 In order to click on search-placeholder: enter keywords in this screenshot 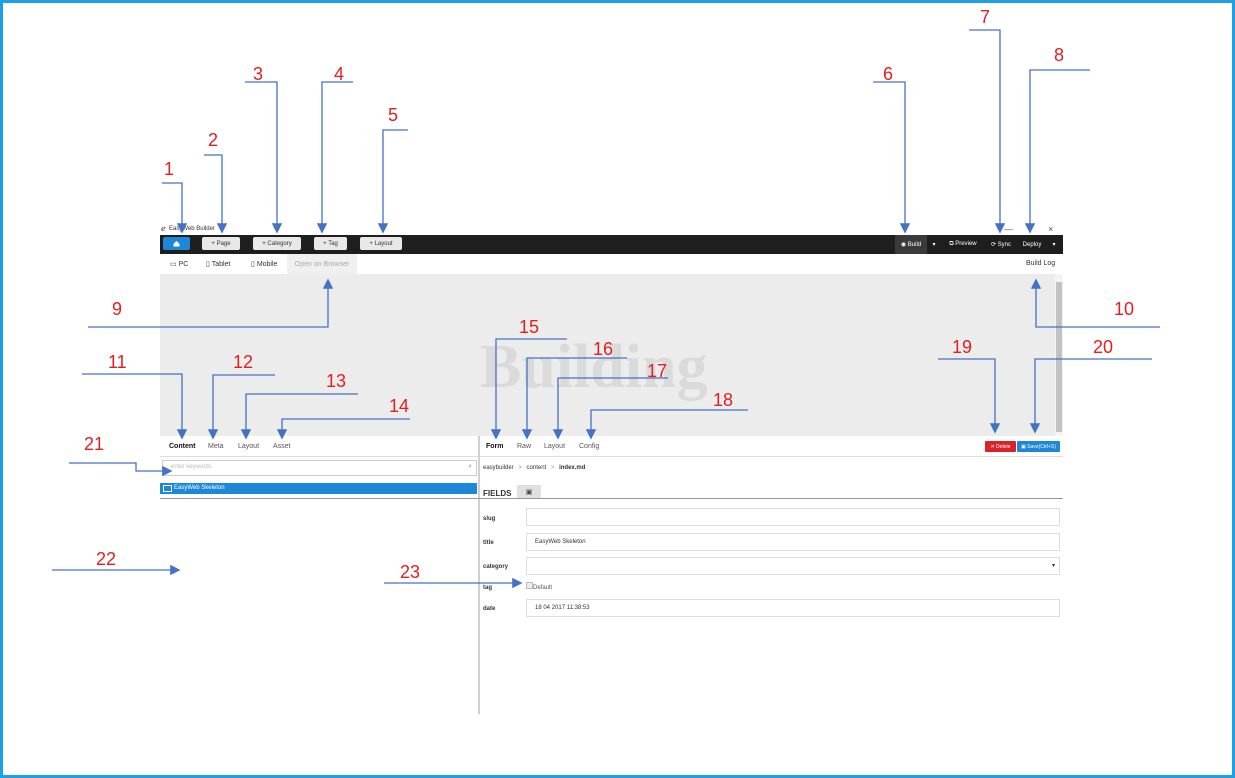, I will do `click(191, 467)`.